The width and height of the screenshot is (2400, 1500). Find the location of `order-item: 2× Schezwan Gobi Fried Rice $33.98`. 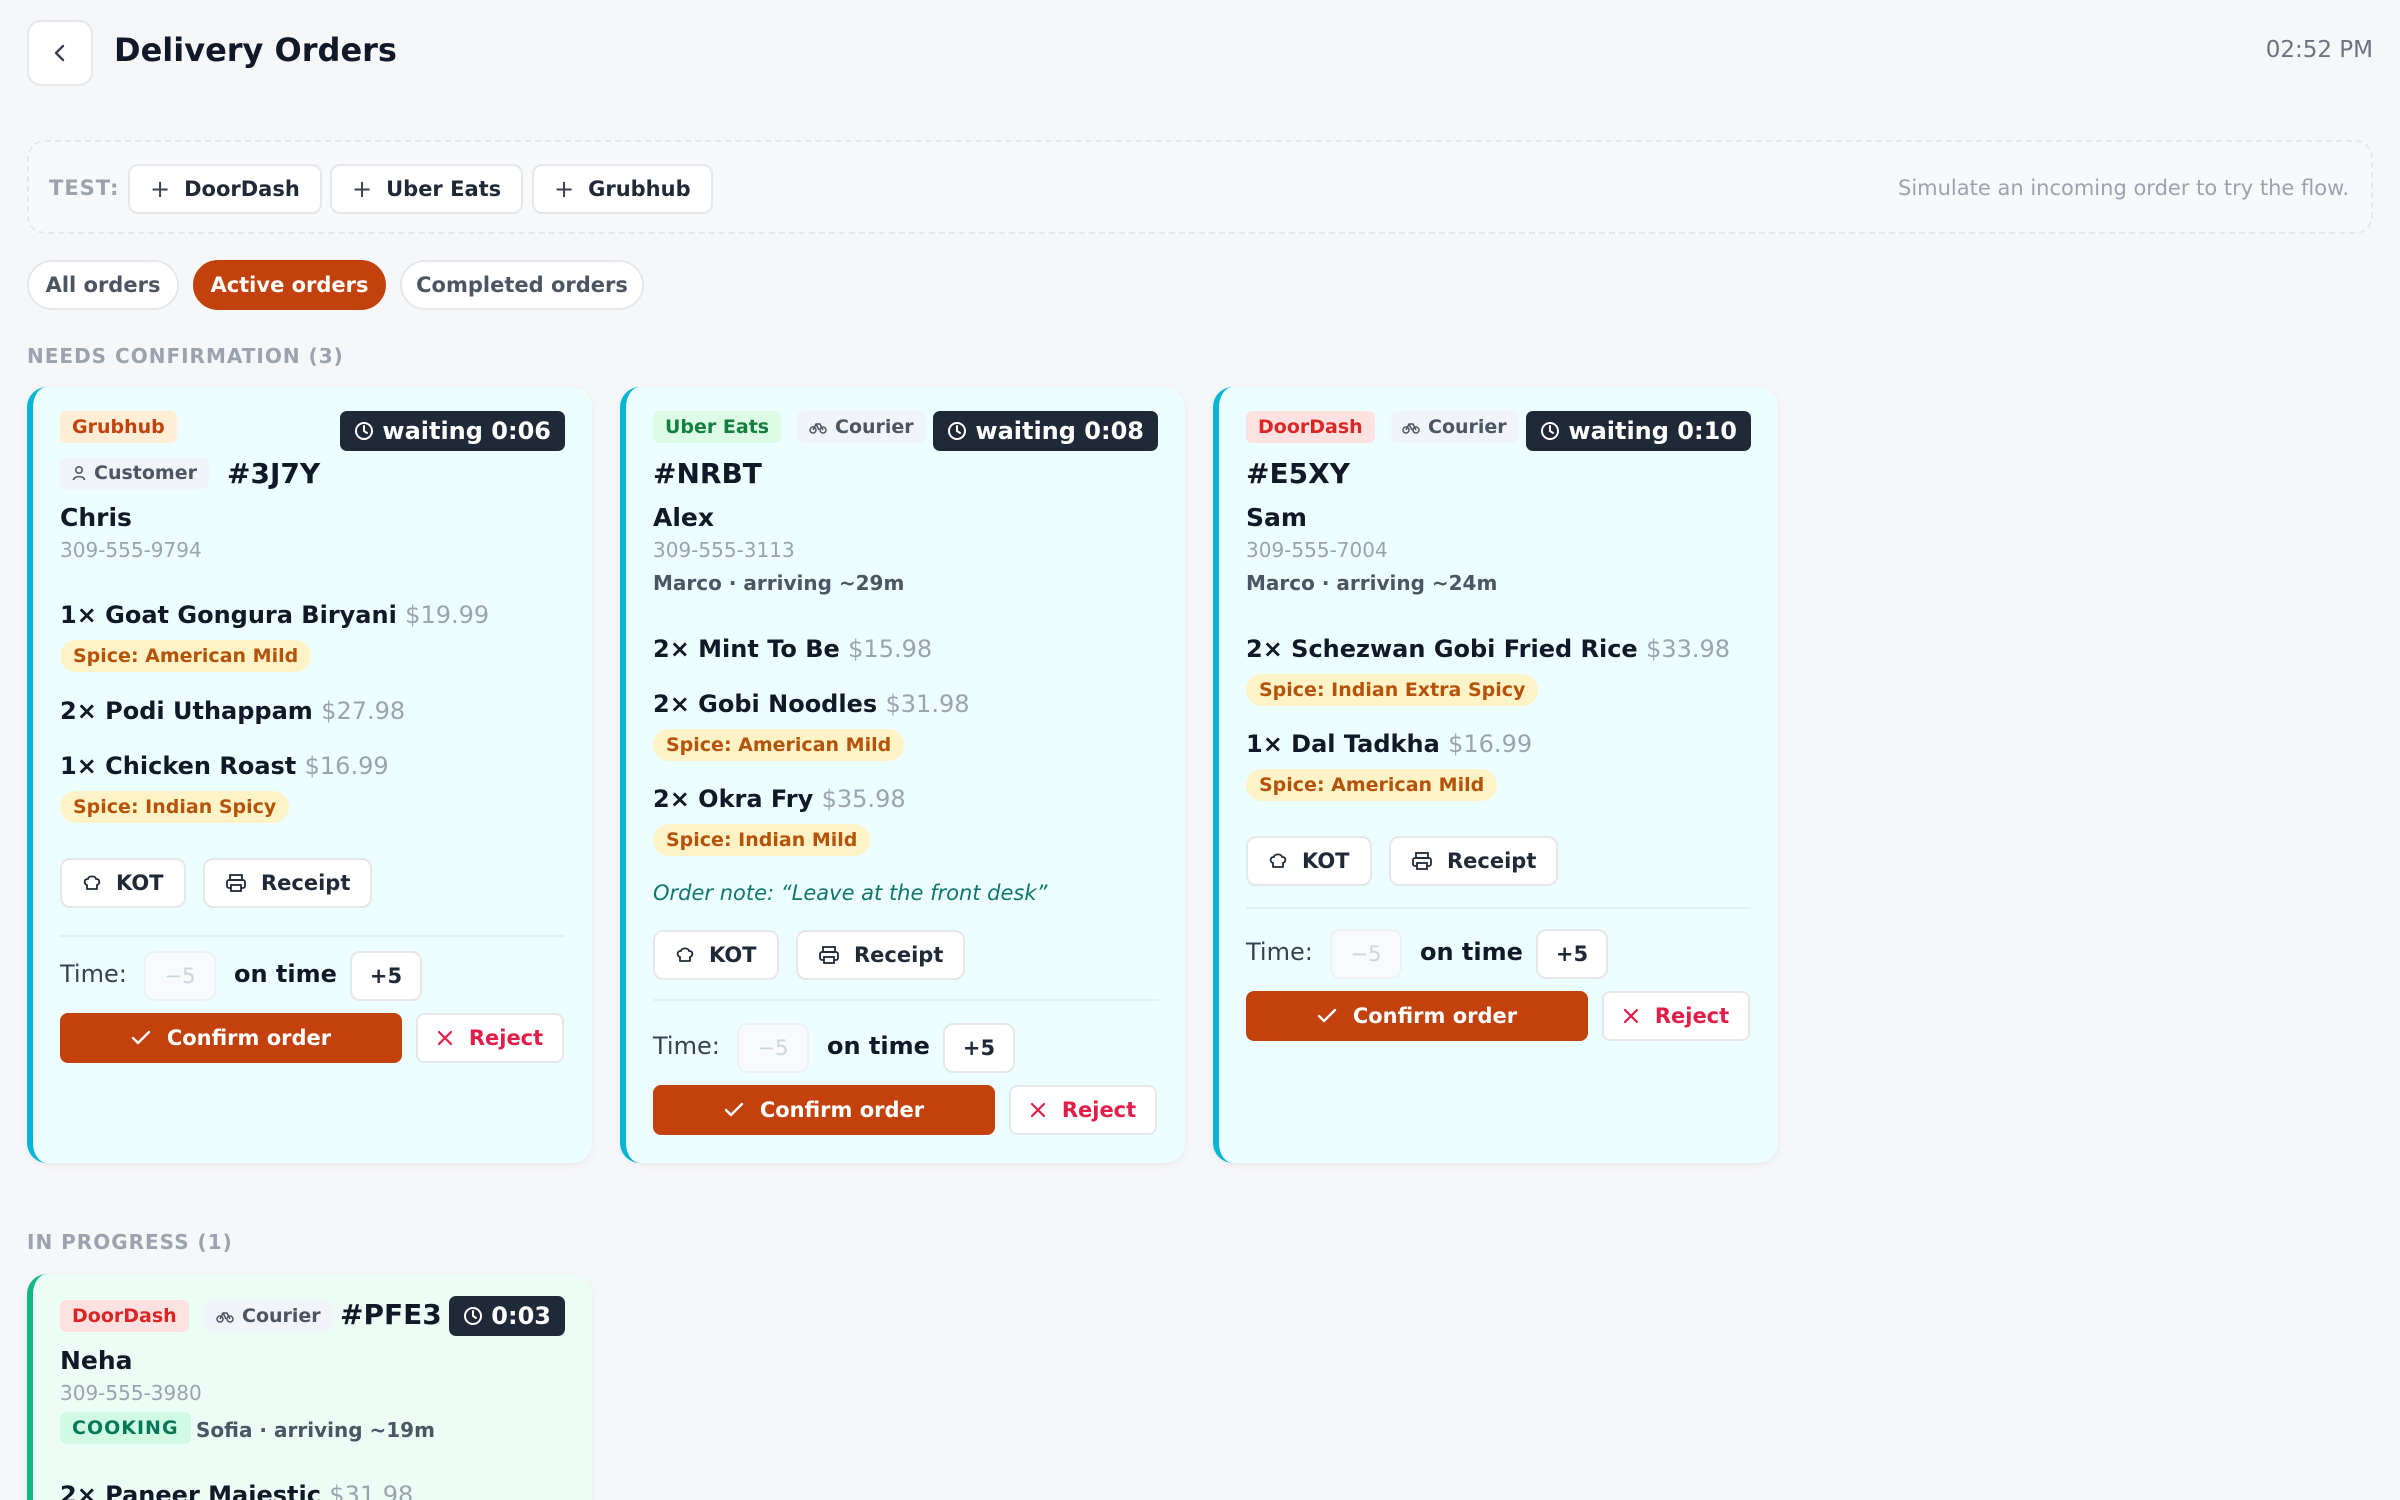

order-item: 2× Schezwan Gobi Fried Rice $33.98 is located at coordinates (1488, 649).